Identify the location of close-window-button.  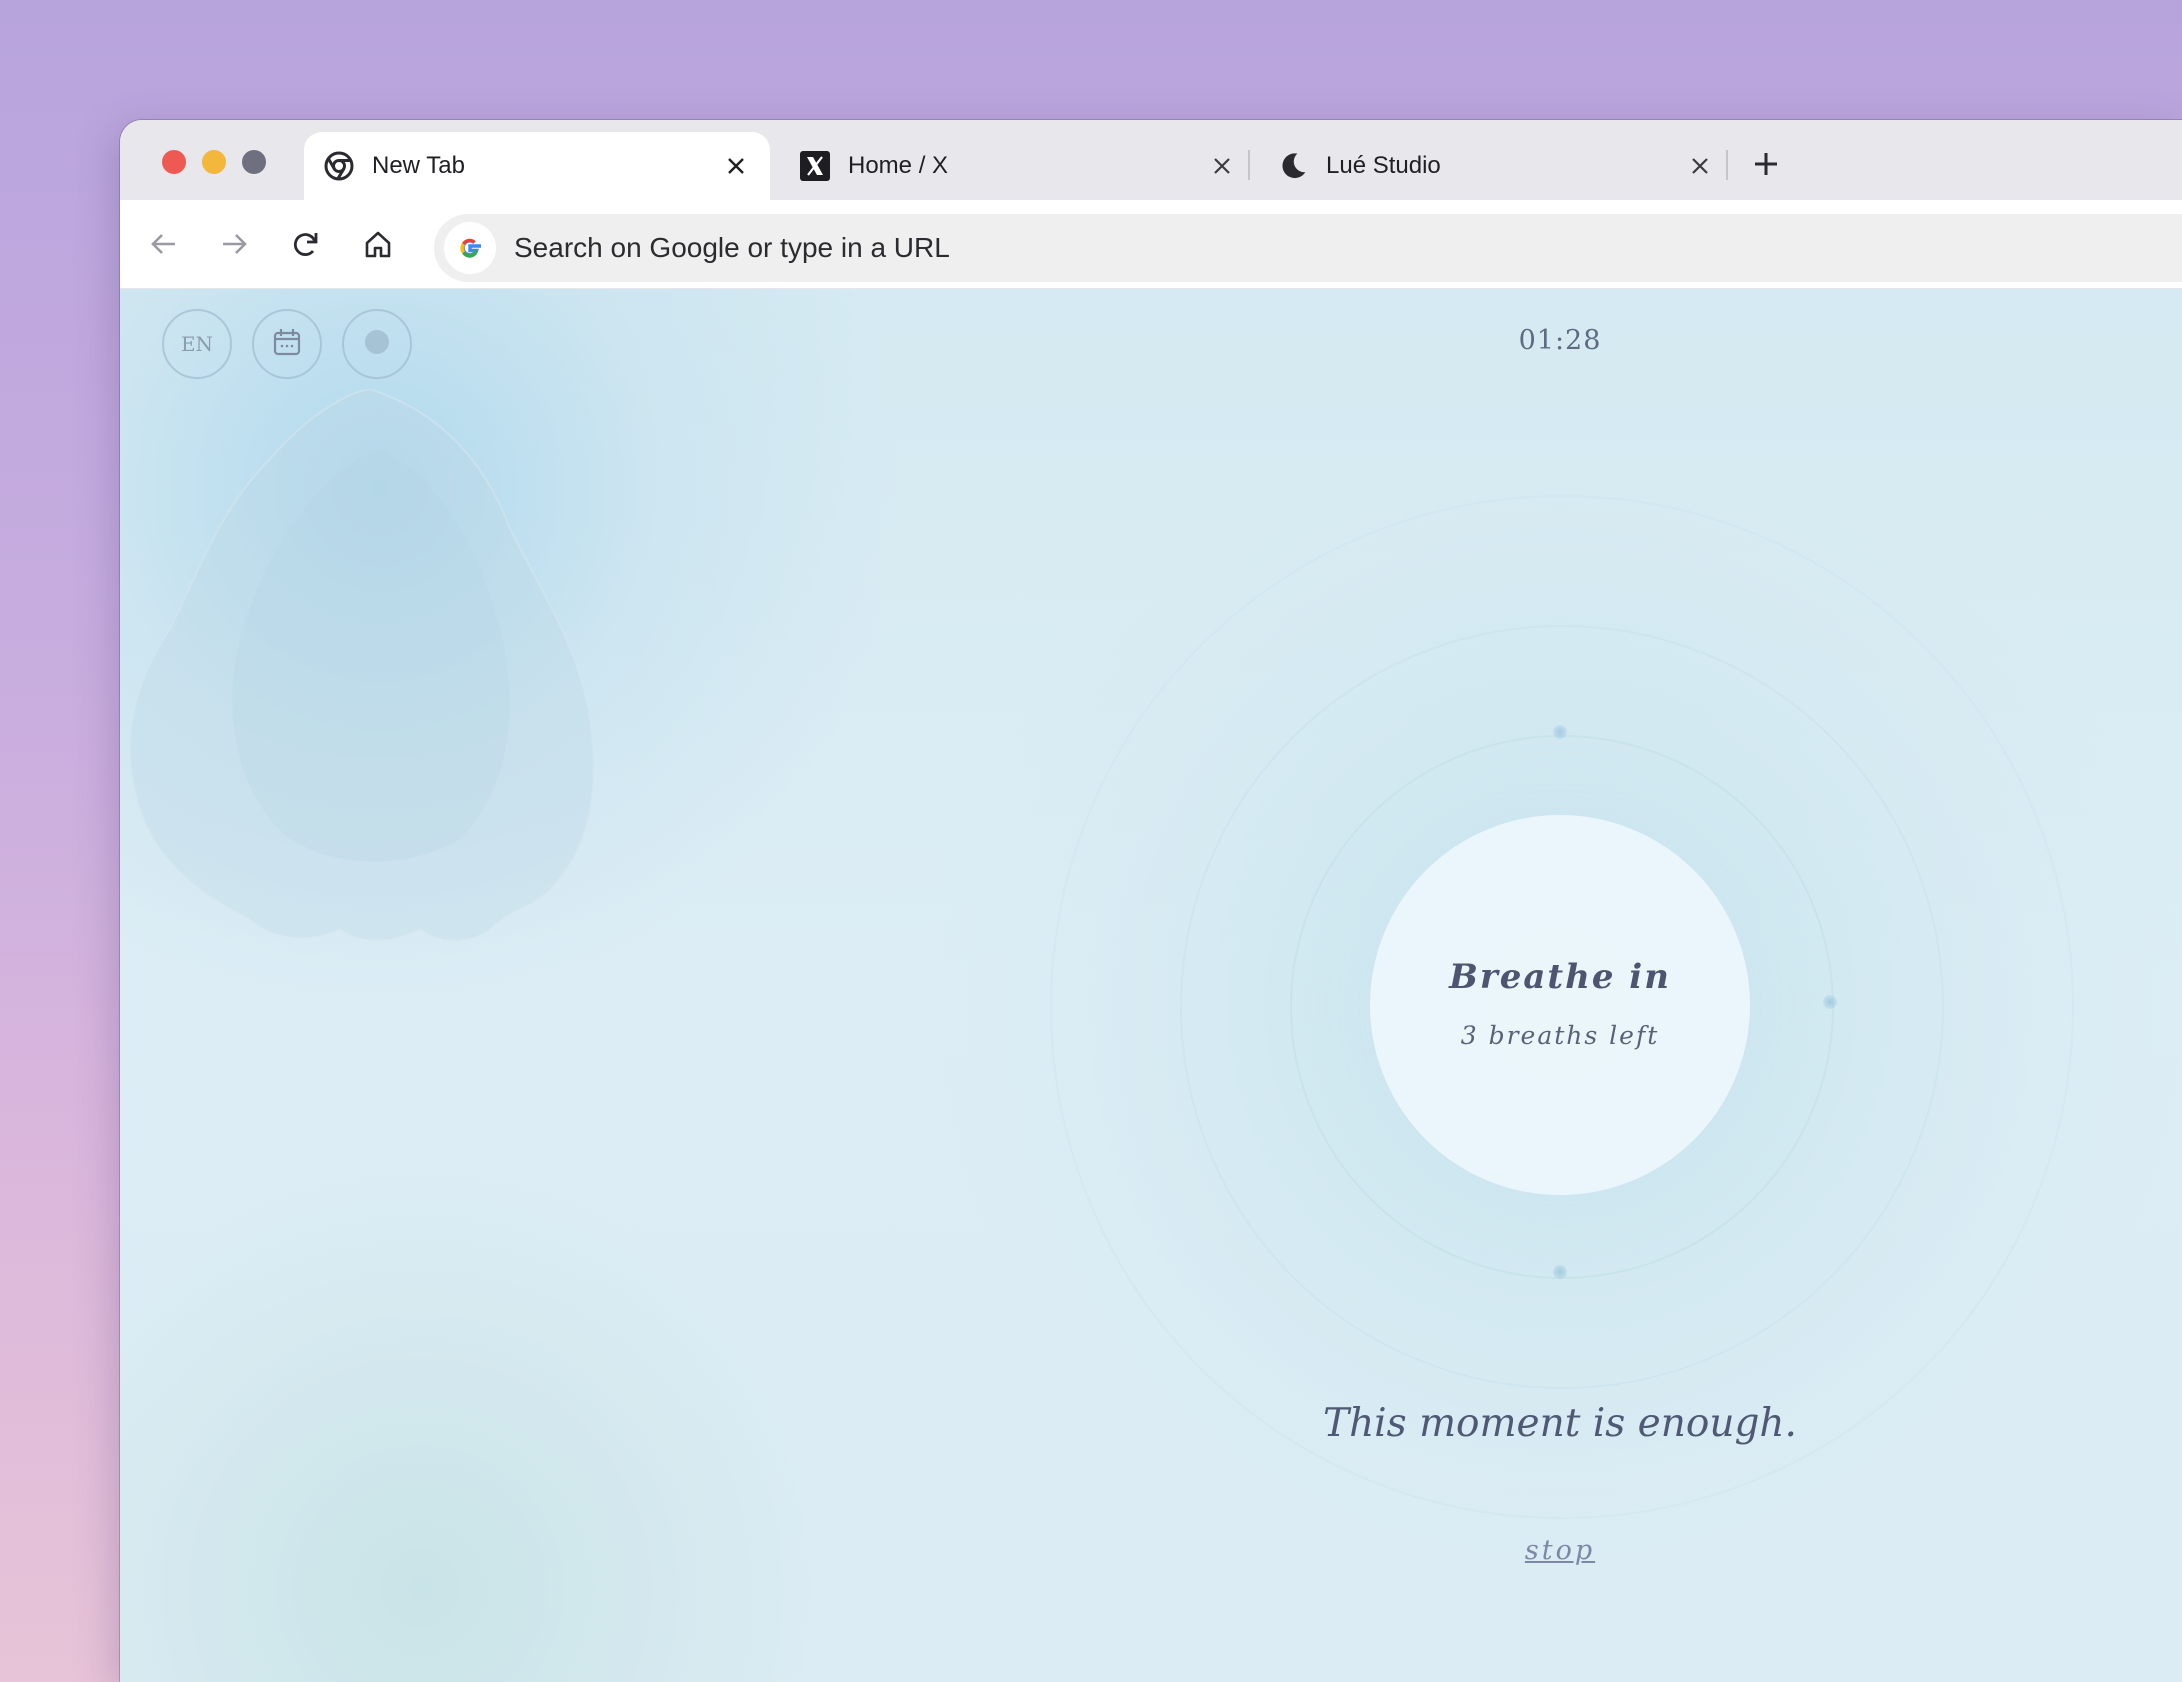
(174, 162).